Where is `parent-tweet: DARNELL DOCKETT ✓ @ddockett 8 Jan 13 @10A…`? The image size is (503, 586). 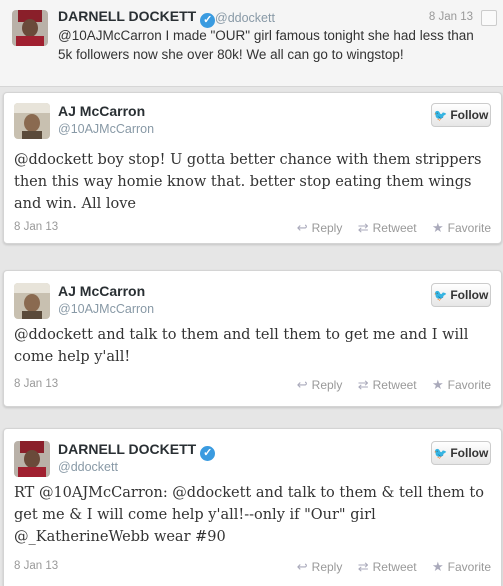
parent-tweet: DARNELL DOCKETT ✓ @ddockett 8 Jan 13 @10A… is located at coordinates (251, 43).